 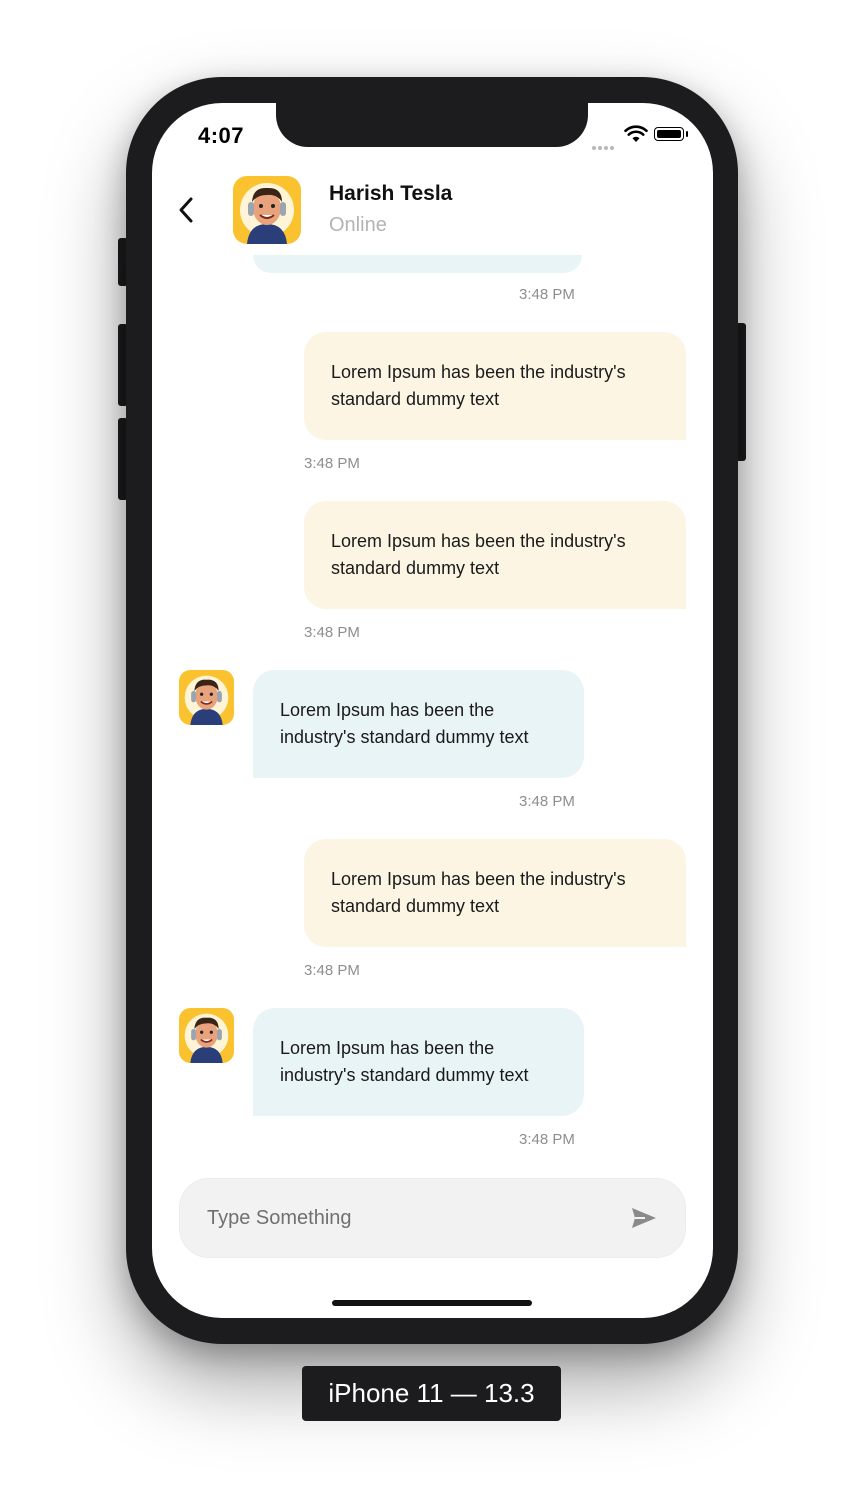 What do you see at coordinates (636, 133) in the screenshot?
I see `wifi-icon` at bounding box center [636, 133].